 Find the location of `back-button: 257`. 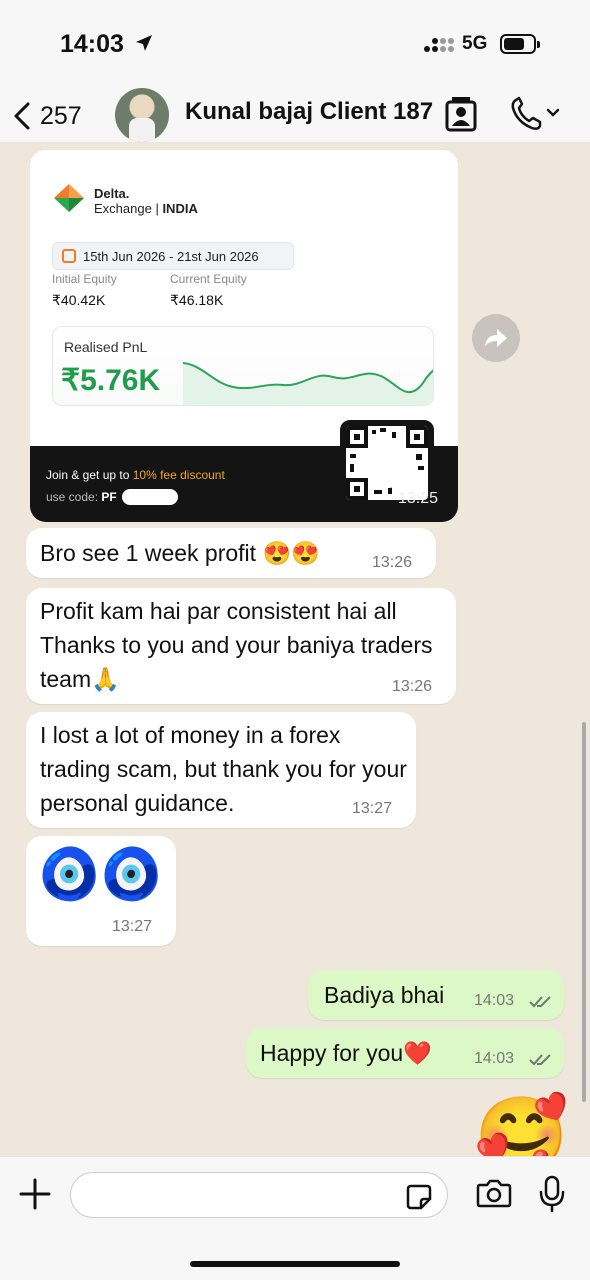

back-button: 257 is located at coordinates (52, 116).